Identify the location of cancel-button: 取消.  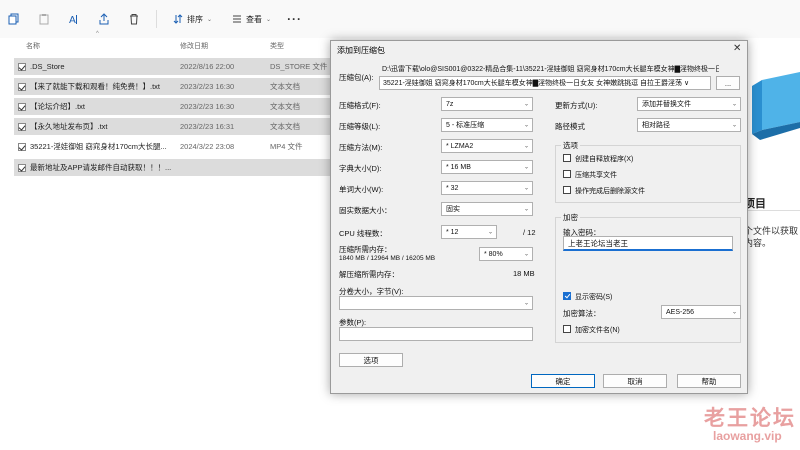
(635, 381).